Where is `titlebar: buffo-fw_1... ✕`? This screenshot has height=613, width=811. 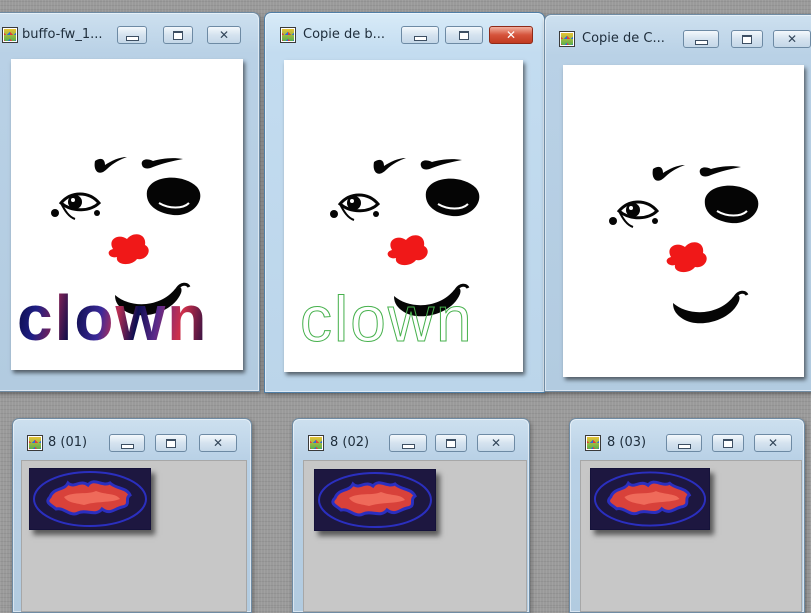 titlebar: buffo-fw_1... ✕ is located at coordinates (129, 32).